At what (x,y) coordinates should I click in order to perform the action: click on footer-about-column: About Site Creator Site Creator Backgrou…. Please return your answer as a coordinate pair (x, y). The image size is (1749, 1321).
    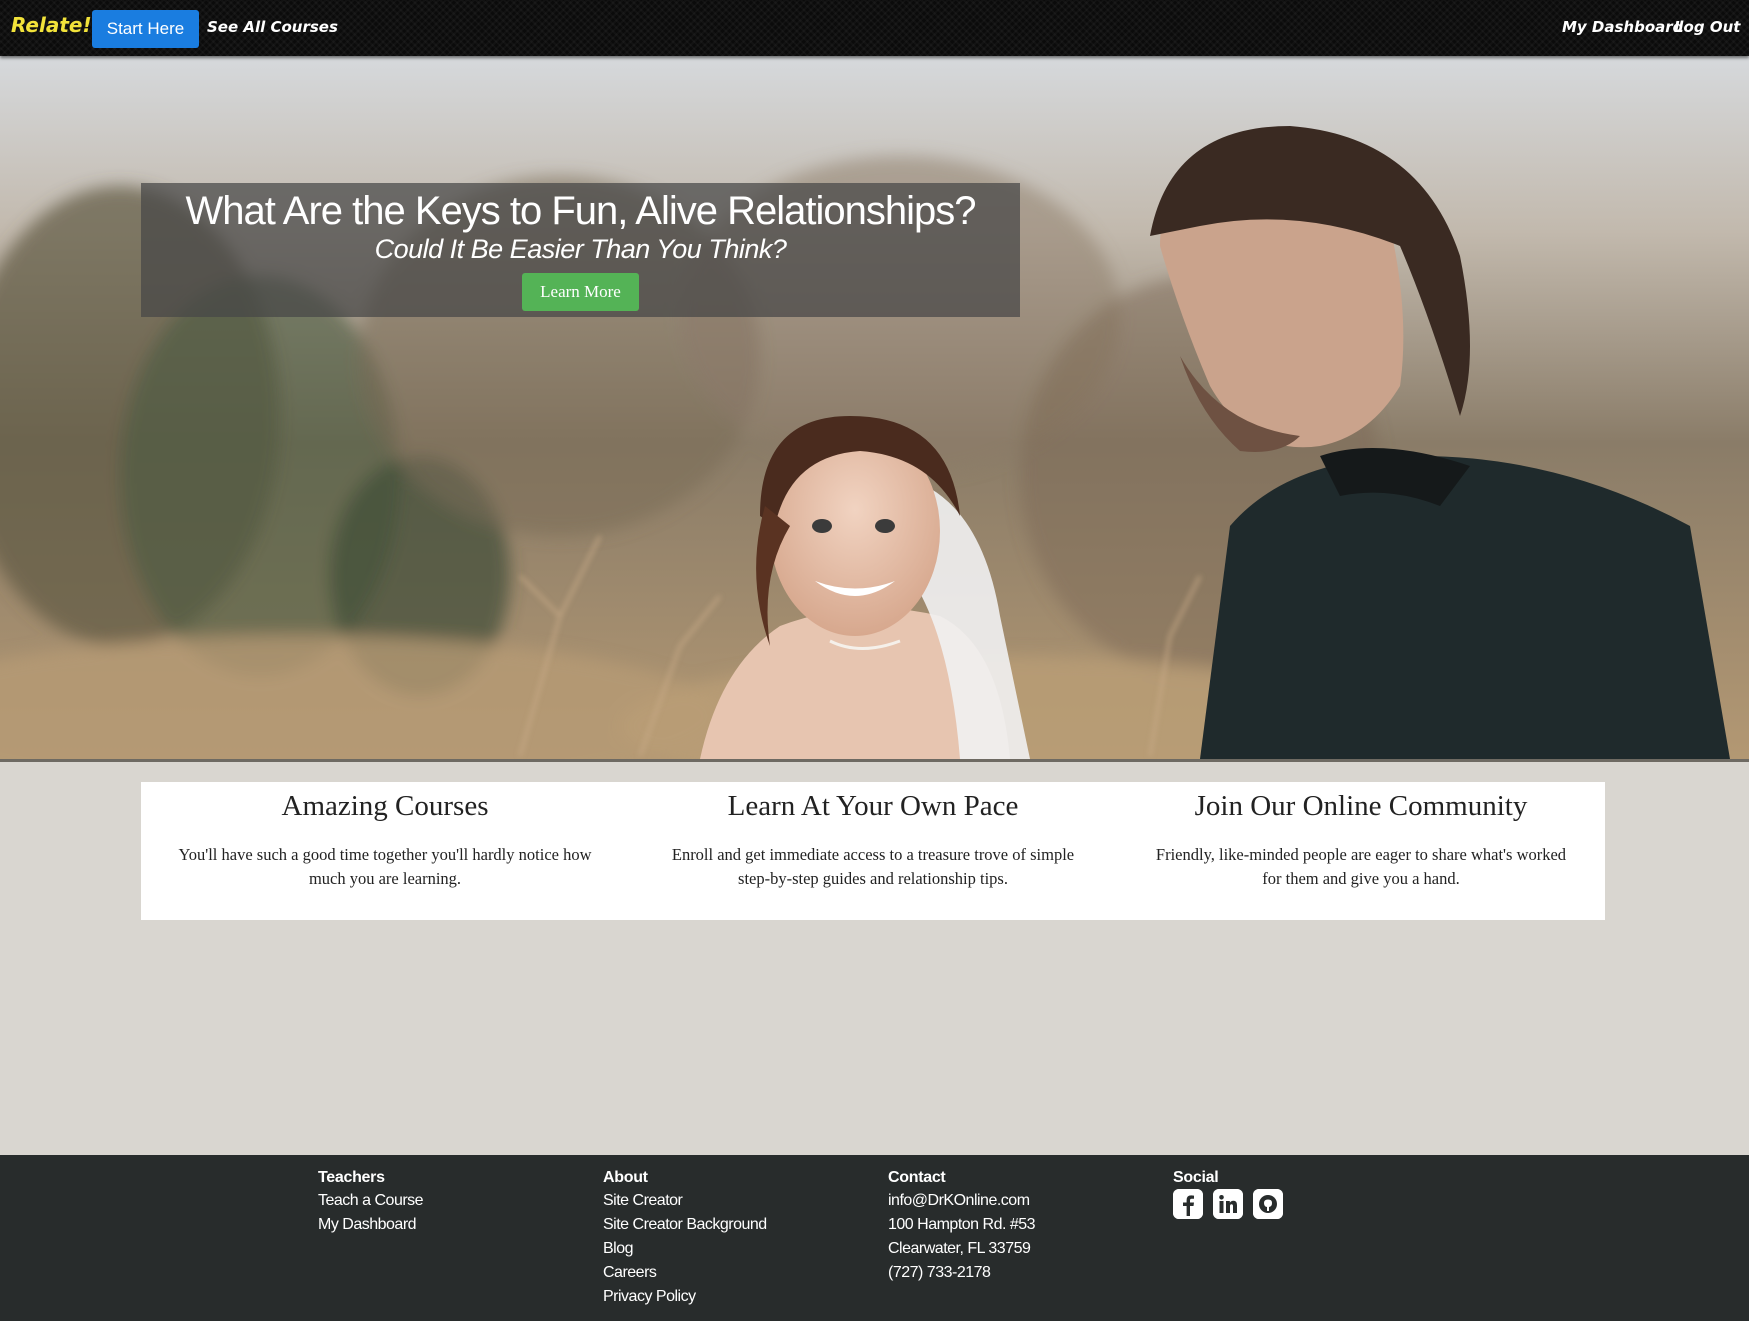
    Looking at the image, I should click on (685, 1239).